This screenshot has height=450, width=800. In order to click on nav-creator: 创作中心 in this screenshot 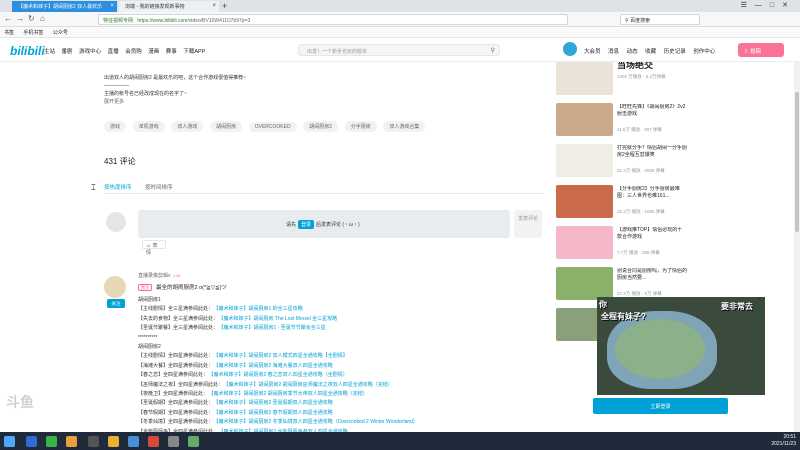, I will do `click(704, 52)`.